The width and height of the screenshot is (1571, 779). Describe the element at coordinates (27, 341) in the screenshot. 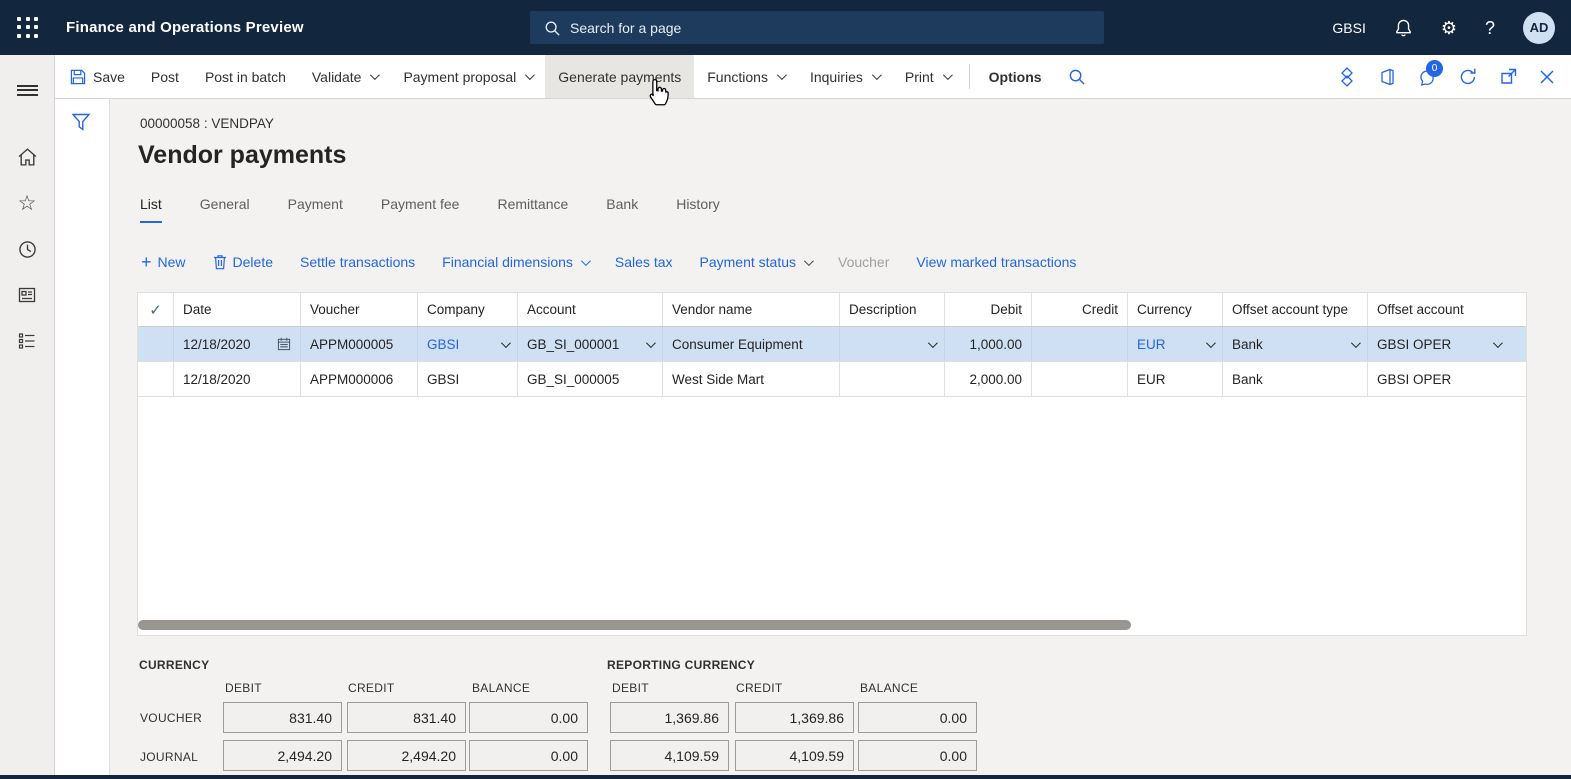

I see `modules-list-icon` at that location.